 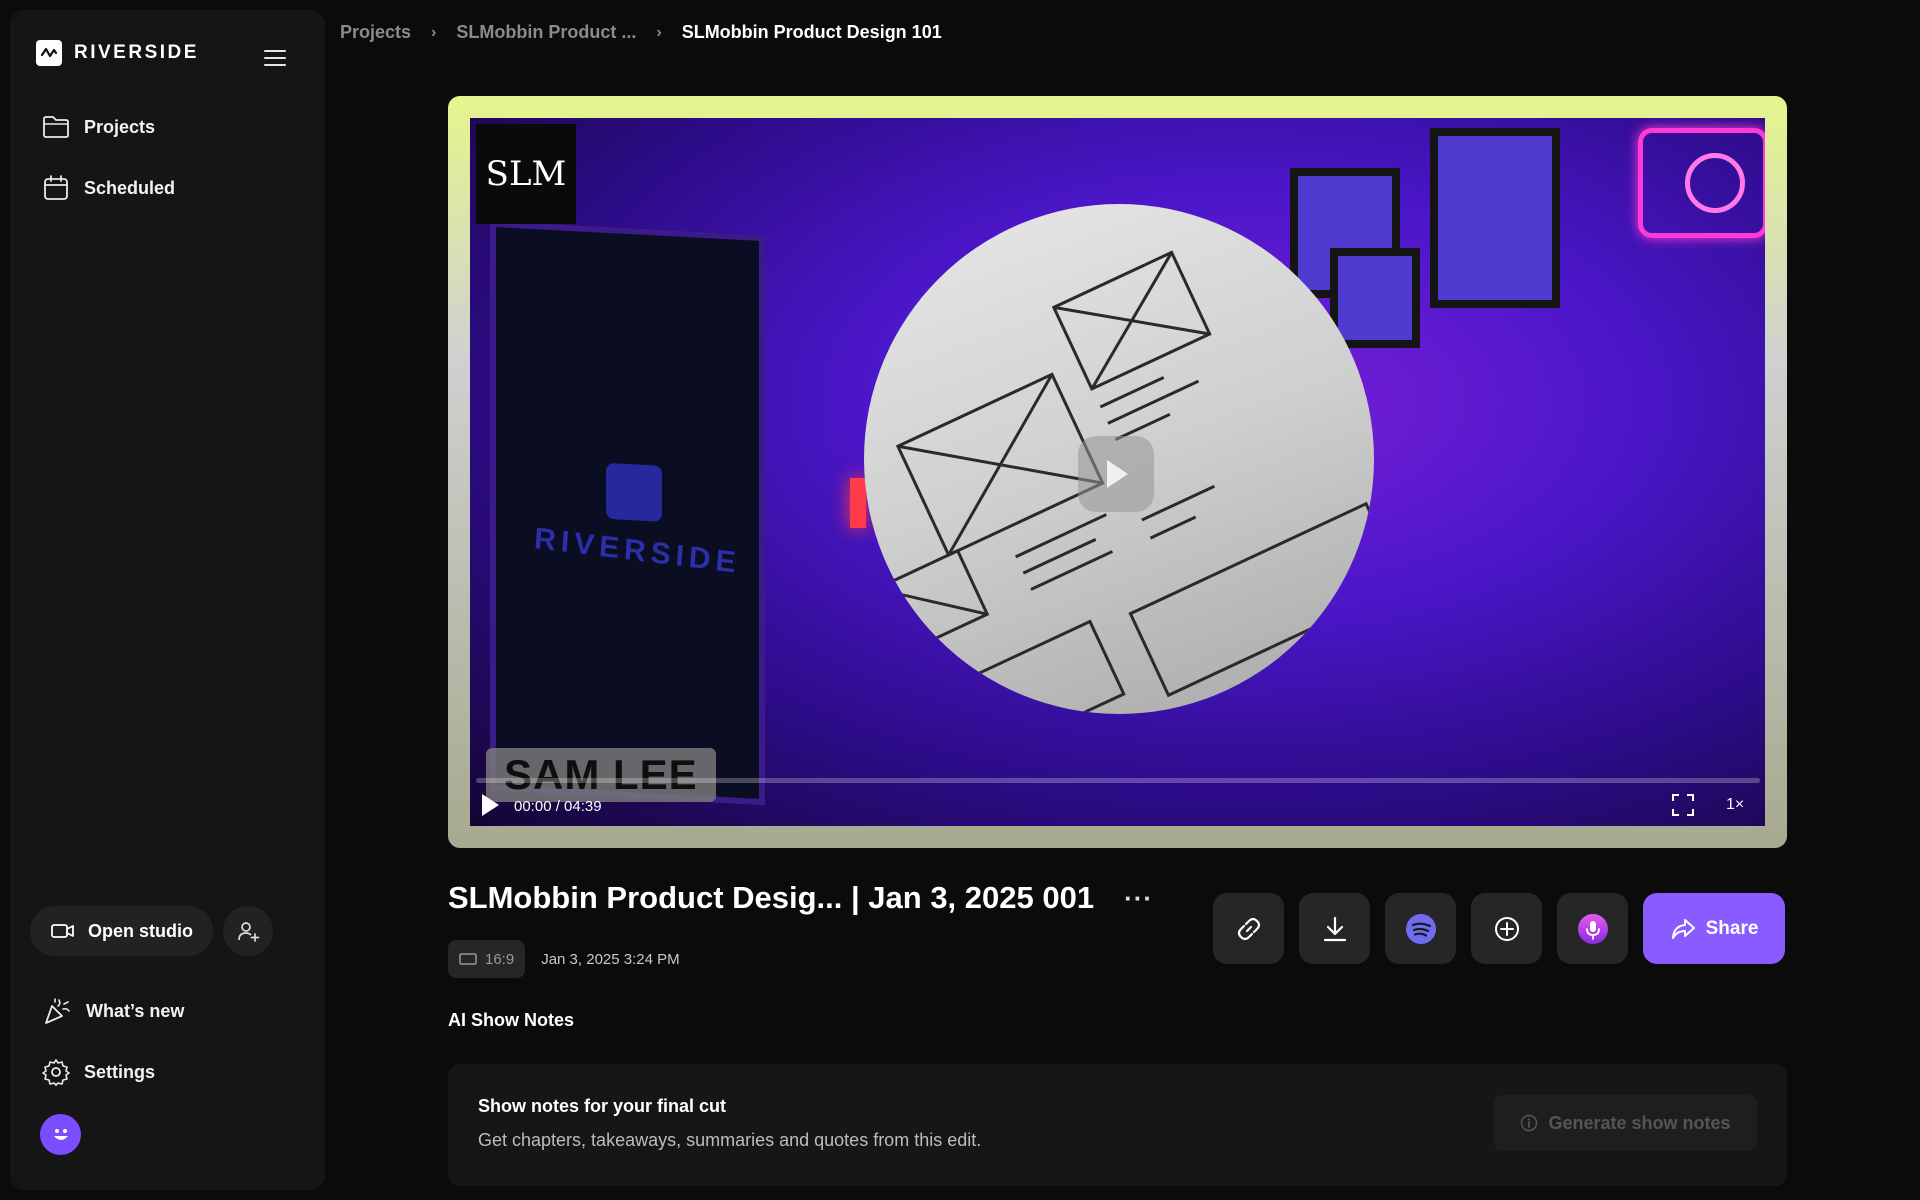 What do you see at coordinates (526, 174) in the screenshot?
I see `slm-logo-badge: SLM` at bounding box center [526, 174].